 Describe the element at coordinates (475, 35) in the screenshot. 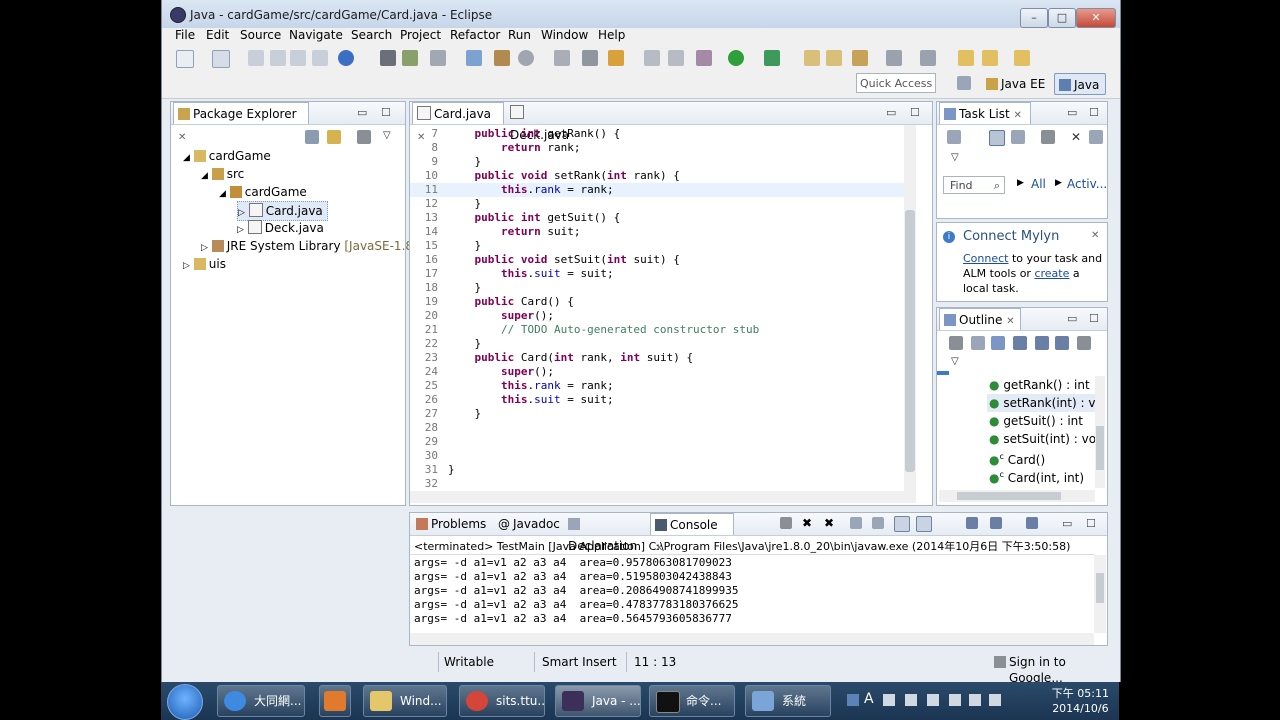

I see `menu-refactor: Refactor` at that location.